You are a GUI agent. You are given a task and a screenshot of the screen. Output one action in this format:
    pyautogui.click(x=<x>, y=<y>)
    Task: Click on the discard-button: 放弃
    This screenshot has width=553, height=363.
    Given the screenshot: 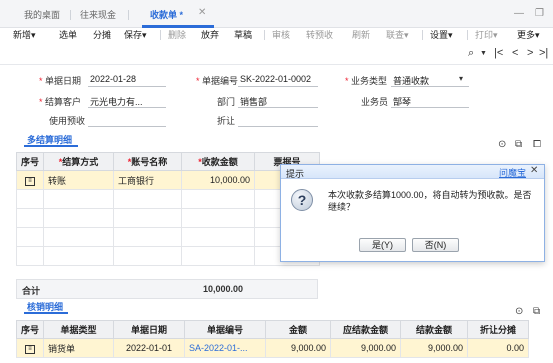 What is the action you would take?
    pyautogui.click(x=210, y=34)
    